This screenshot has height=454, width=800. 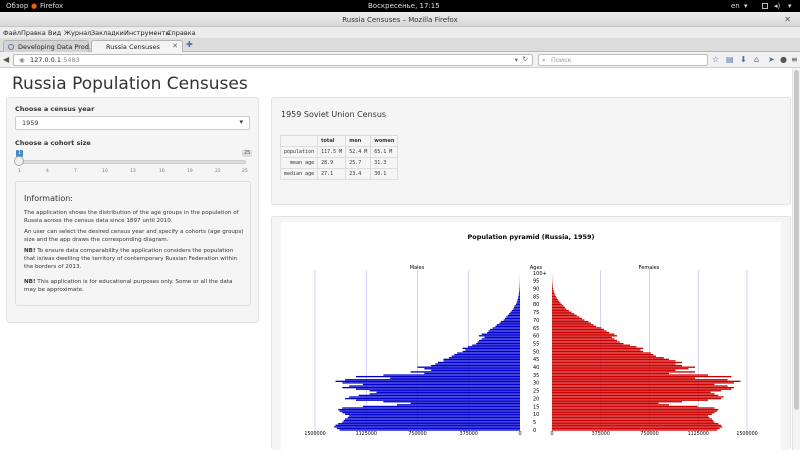 What do you see at coordinates (743, 60) in the screenshot?
I see `download-icon: ⬇` at bounding box center [743, 60].